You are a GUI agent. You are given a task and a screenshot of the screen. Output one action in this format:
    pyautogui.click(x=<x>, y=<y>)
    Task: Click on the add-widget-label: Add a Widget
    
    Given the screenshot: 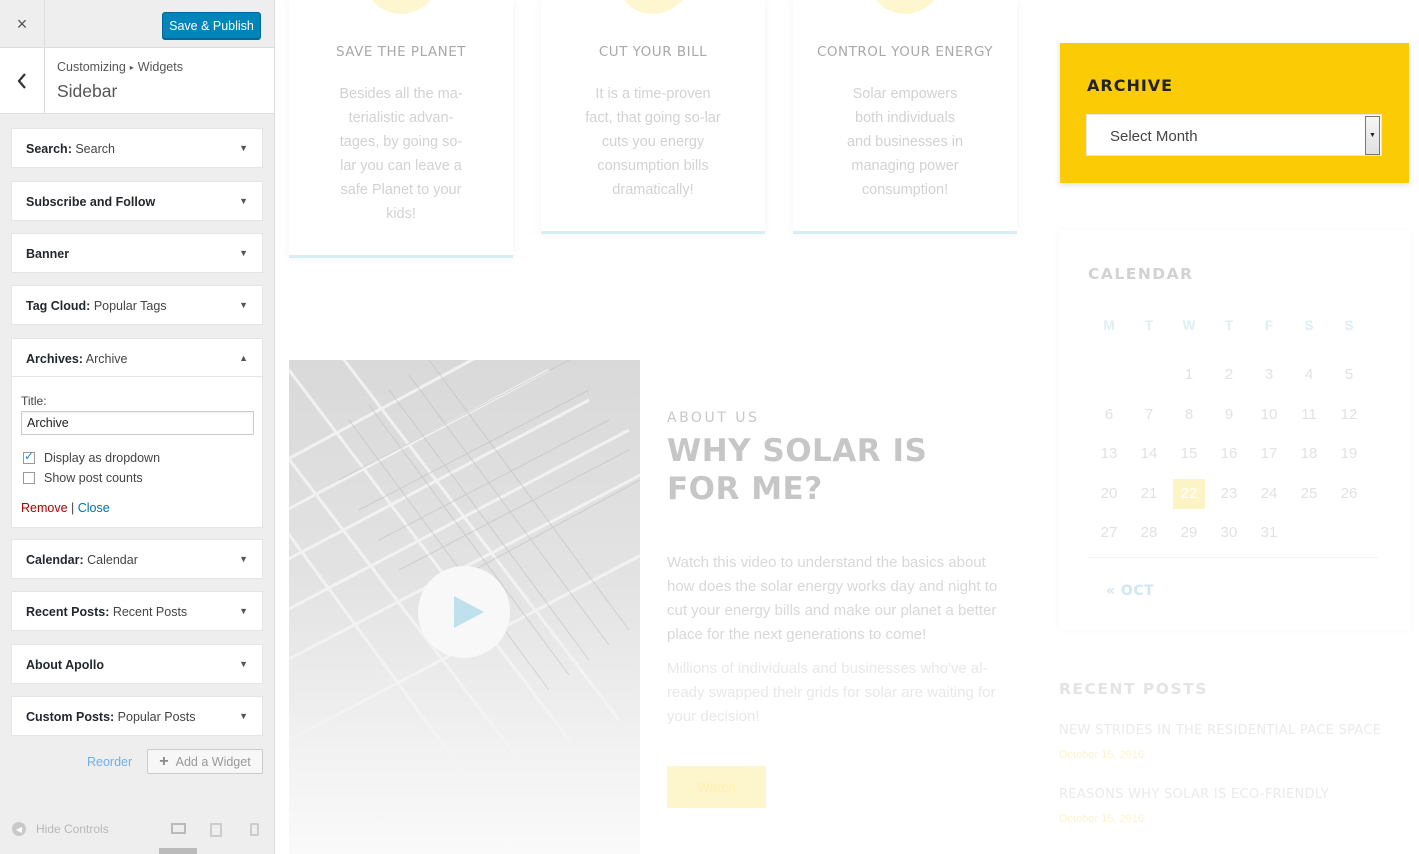 What is the action you would take?
    pyautogui.click(x=213, y=761)
    